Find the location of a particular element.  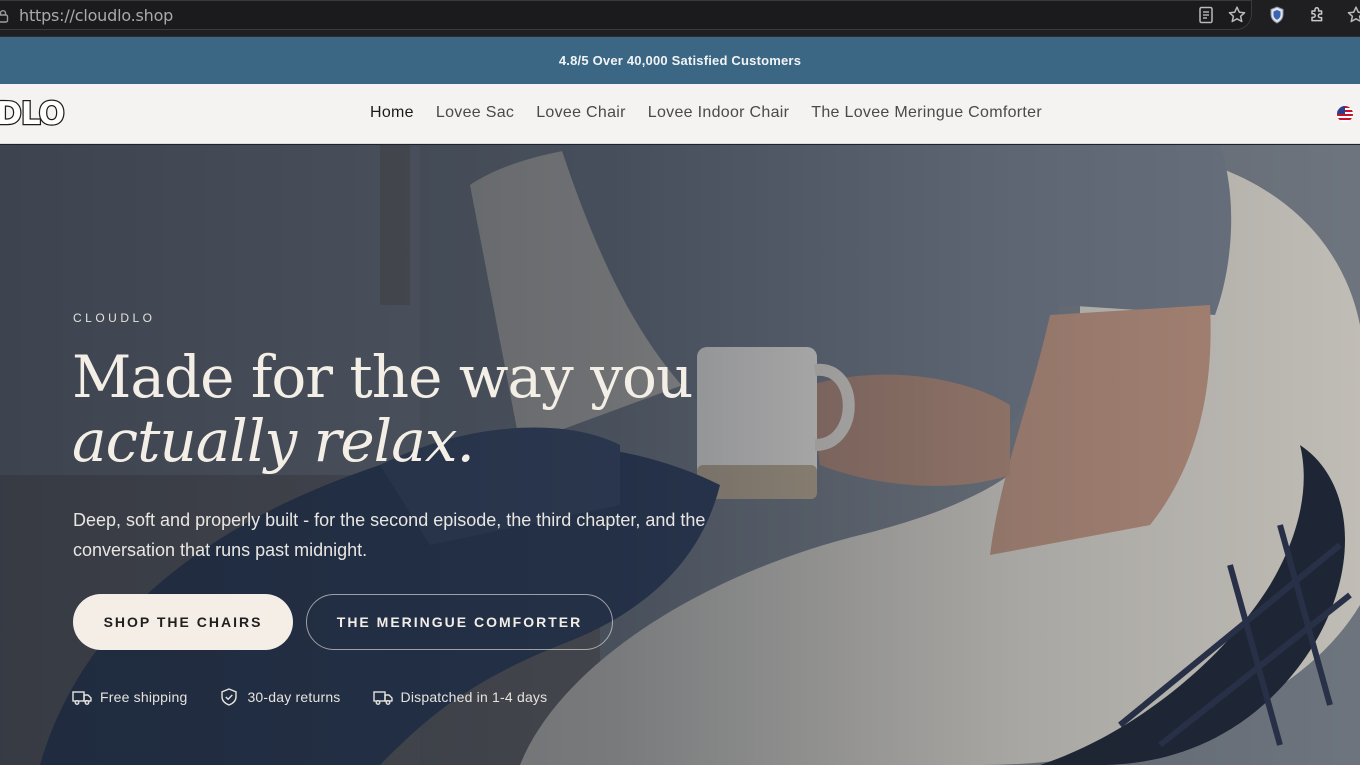

browser-toolbar: https://cloudlo.shop is located at coordinates (680, 18).